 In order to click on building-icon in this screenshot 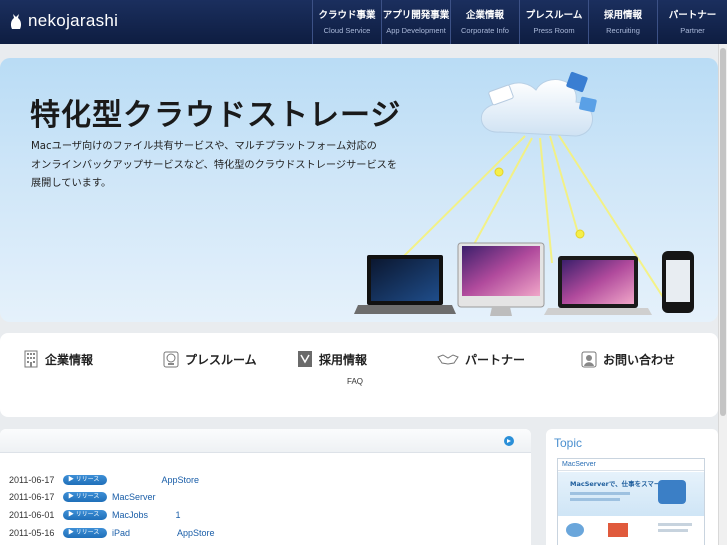, I will do `click(31, 359)`.